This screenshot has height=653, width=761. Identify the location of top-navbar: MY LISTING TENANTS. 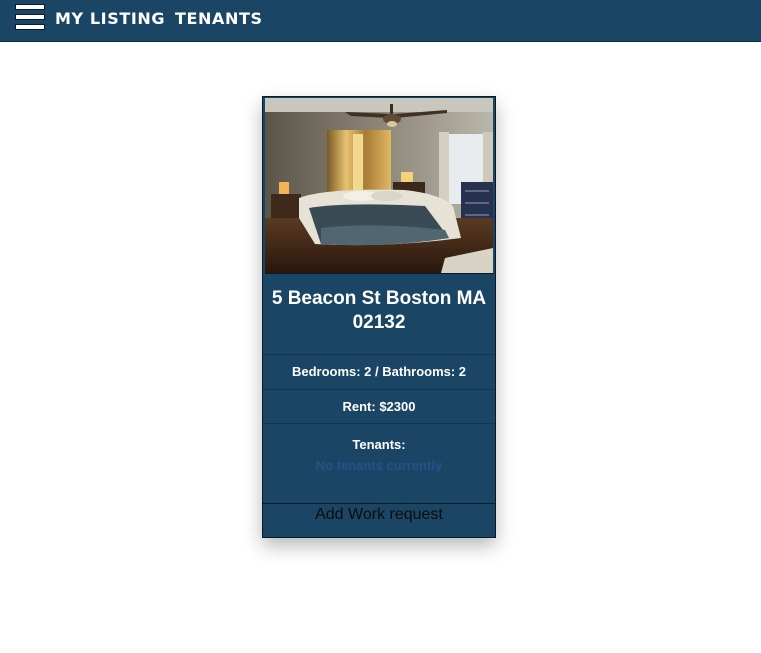
(380, 21).